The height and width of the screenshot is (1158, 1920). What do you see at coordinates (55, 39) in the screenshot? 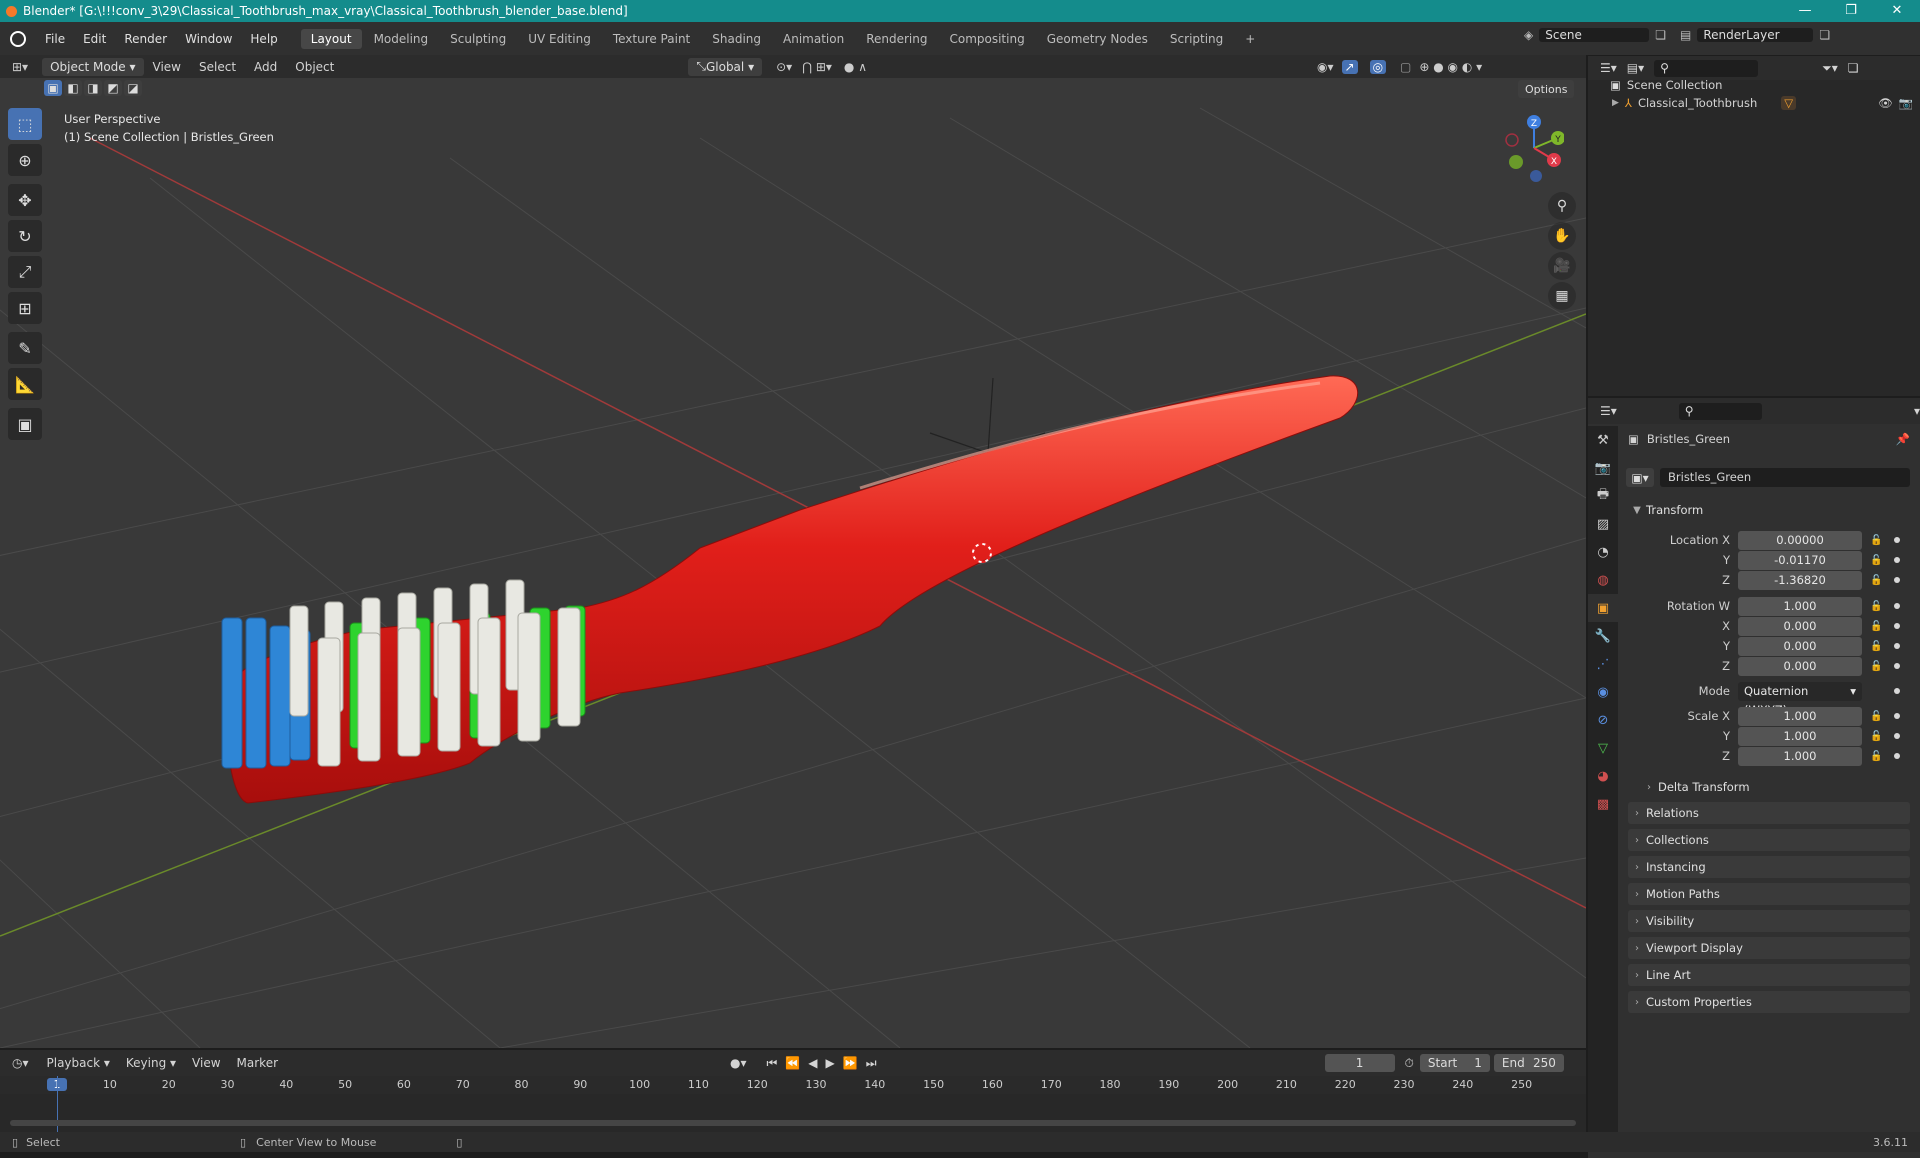
I see `menu-file: File` at bounding box center [55, 39].